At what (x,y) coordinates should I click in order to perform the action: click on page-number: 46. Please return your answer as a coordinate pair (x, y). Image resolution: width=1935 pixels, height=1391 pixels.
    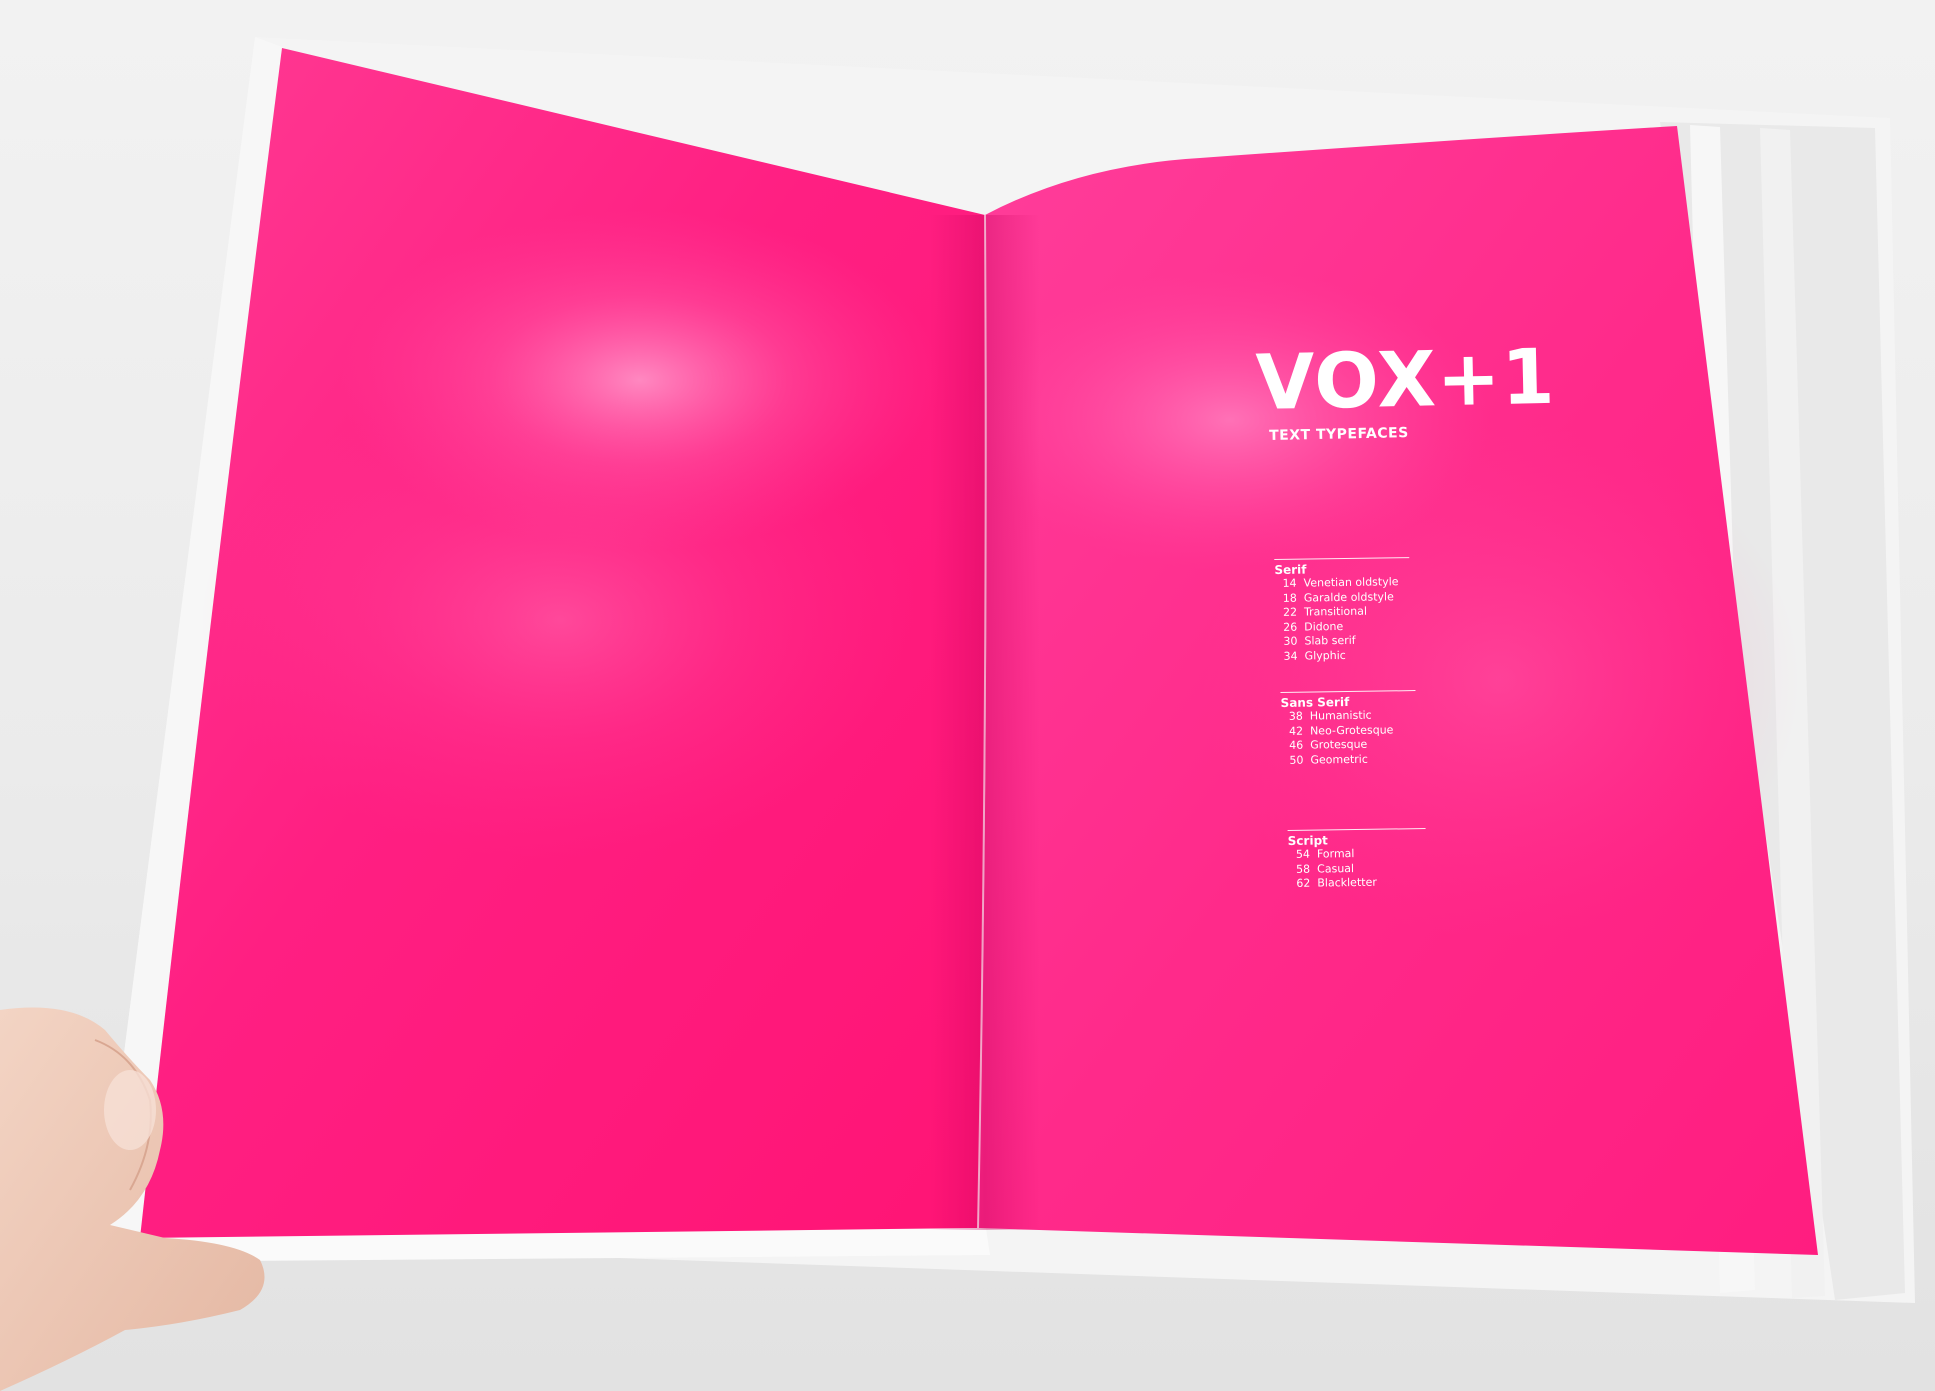
    Looking at the image, I should click on (1296, 745).